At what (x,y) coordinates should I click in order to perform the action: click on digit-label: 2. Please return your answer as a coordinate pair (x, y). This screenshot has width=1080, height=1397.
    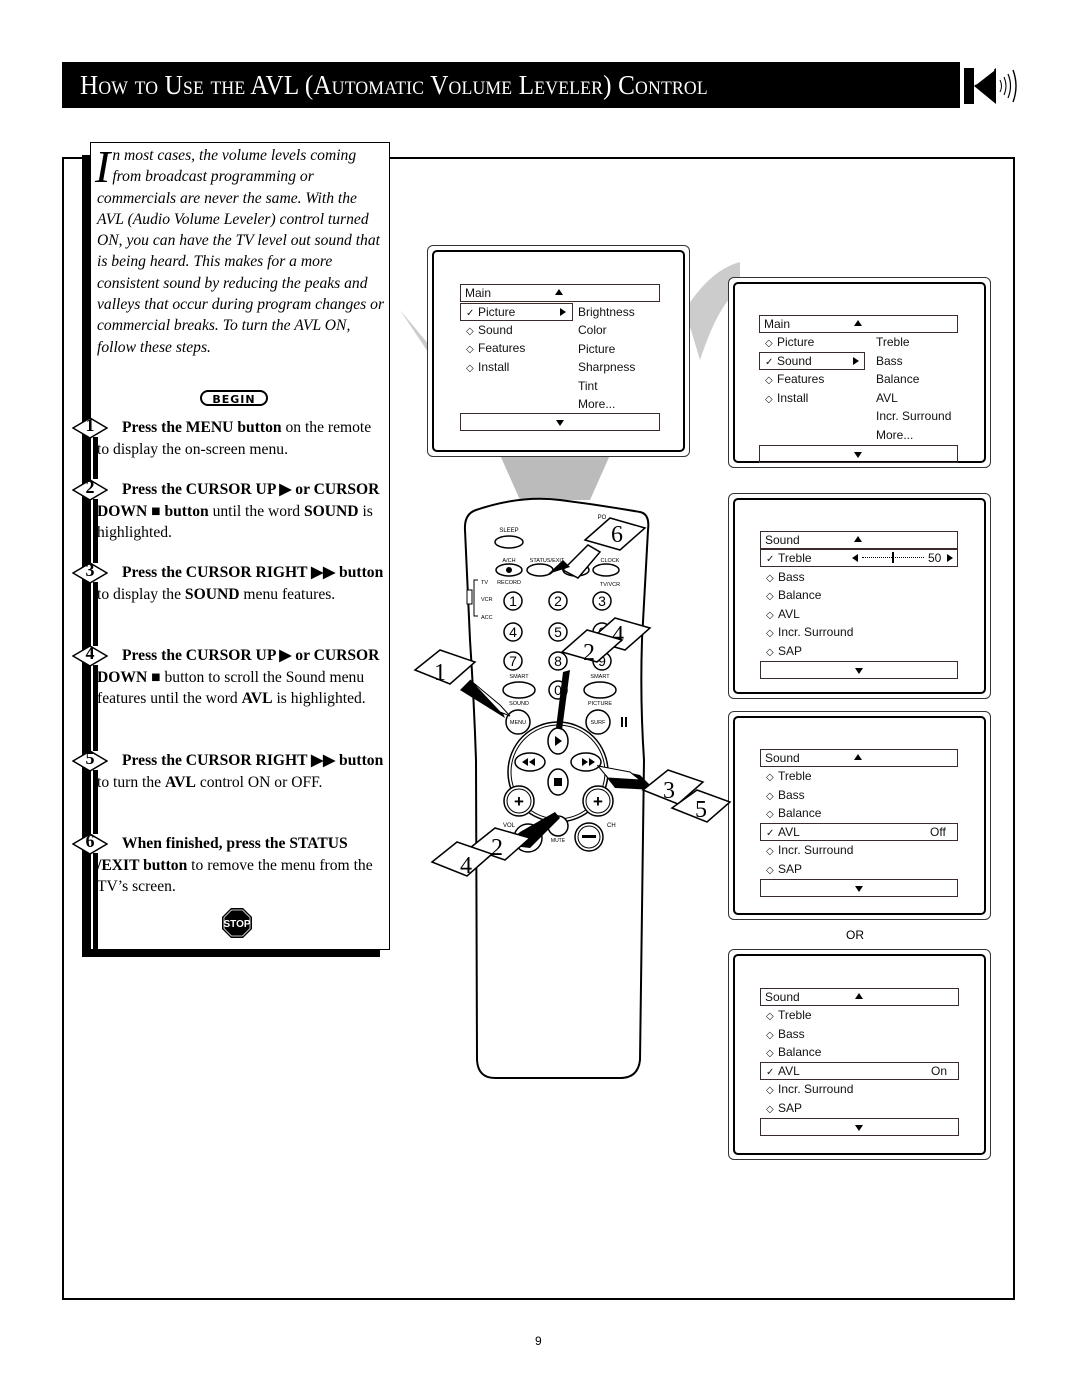
    Looking at the image, I should click on (558, 601).